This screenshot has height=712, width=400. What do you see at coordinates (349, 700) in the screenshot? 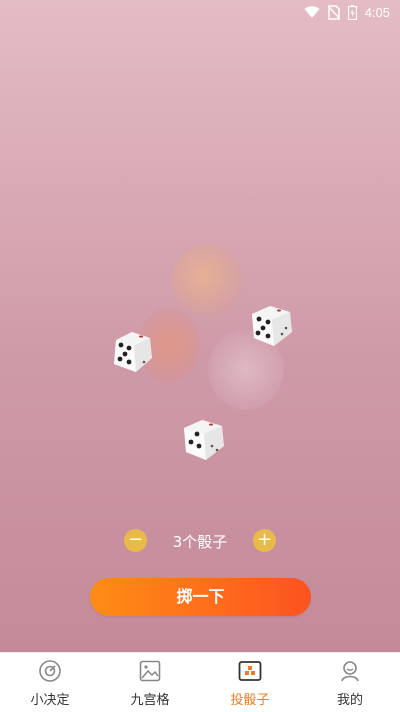
I see `nav-label: 我的` at bounding box center [349, 700].